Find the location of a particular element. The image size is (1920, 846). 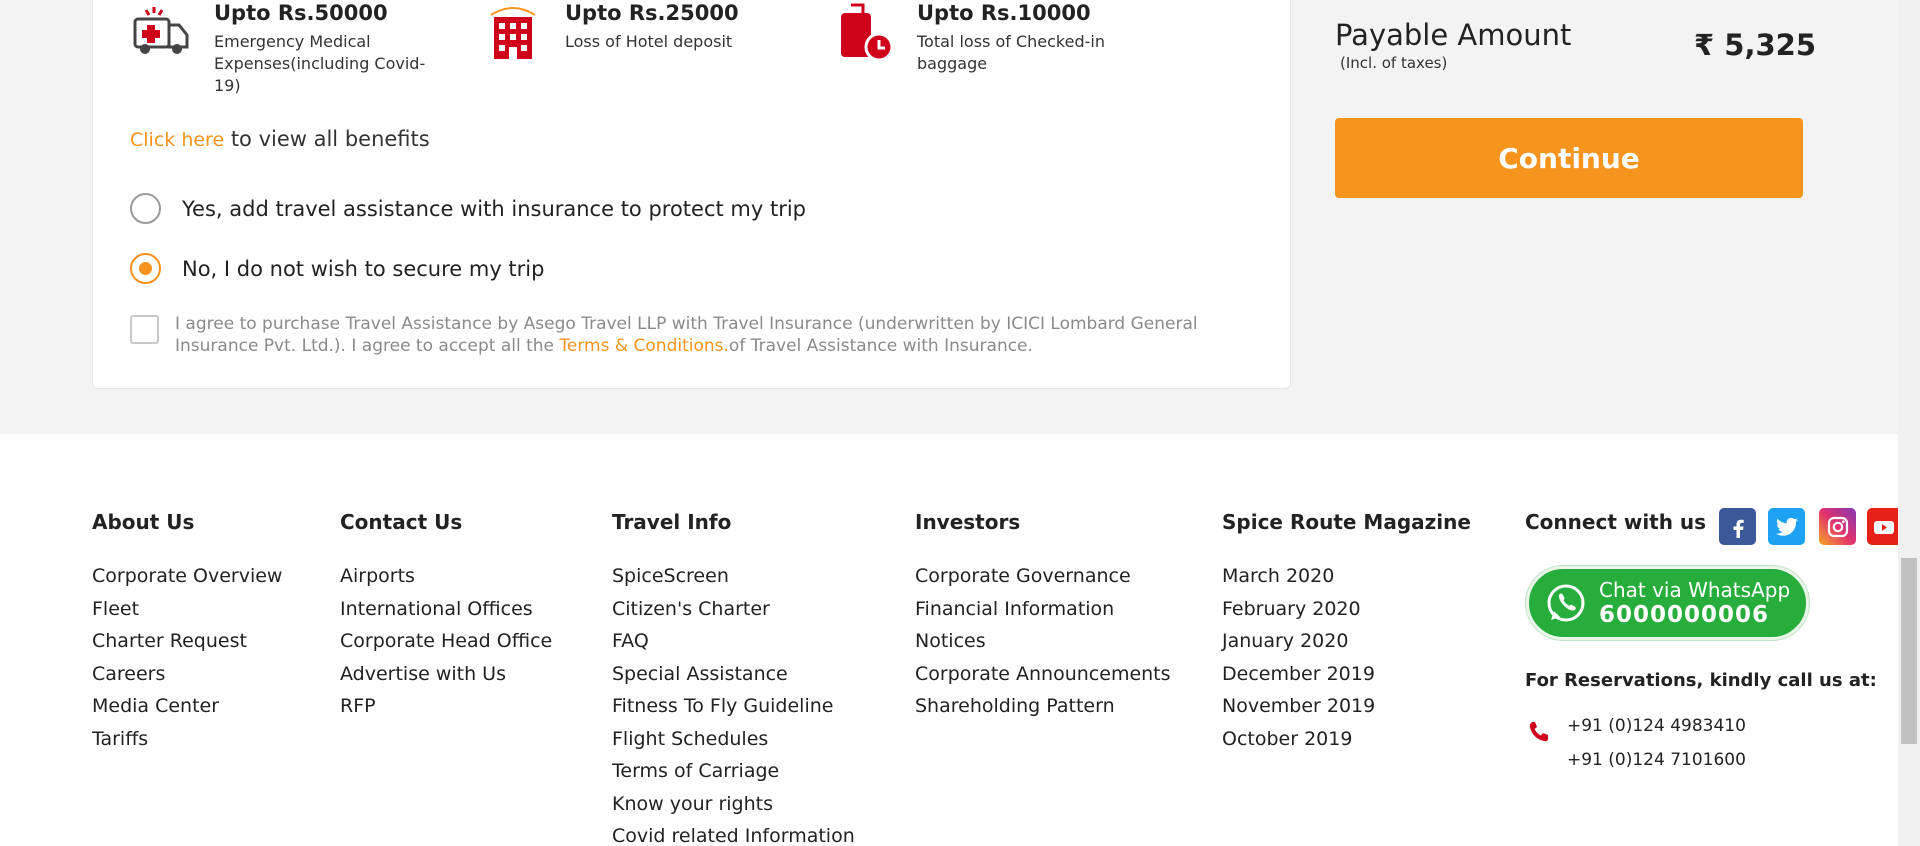

benefit-desc: Total loss of Checked-in baggage is located at coordinates (1011, 52).